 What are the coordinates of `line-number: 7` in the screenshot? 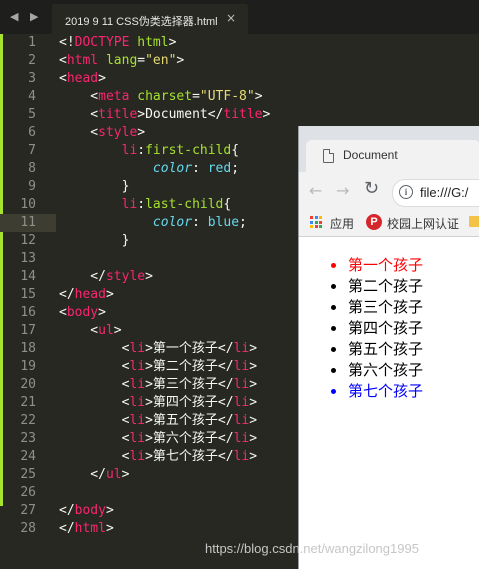 It's located at (32, 150).